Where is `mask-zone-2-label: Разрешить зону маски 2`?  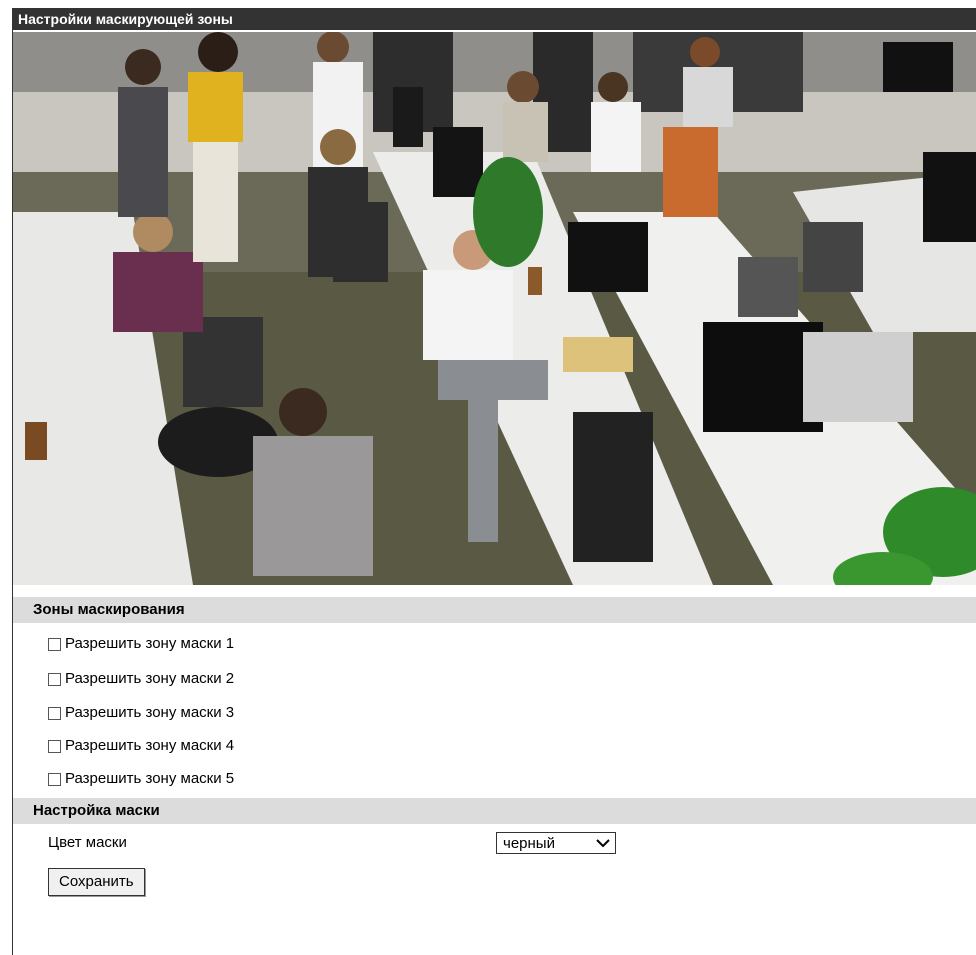 mask-zone-2-label: Разрешить зону маски 2 is located at coordinates (150, 678).